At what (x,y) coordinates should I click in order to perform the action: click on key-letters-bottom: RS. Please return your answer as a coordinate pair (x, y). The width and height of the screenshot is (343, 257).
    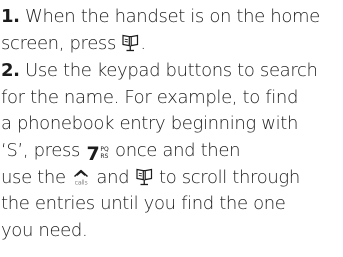
    Looking at the image, I should click on (104, 156).